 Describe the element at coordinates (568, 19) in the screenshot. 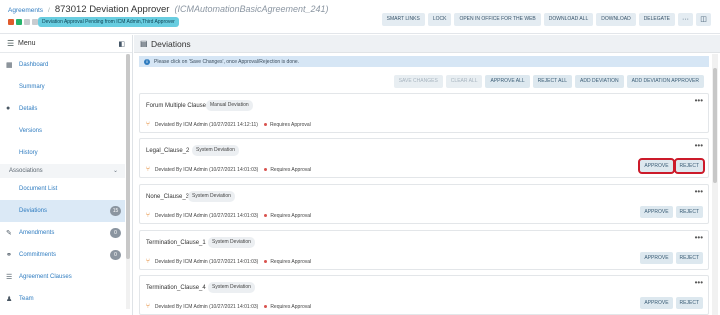

I see `download-all-button: DOWNLOAD ALL` at that location.